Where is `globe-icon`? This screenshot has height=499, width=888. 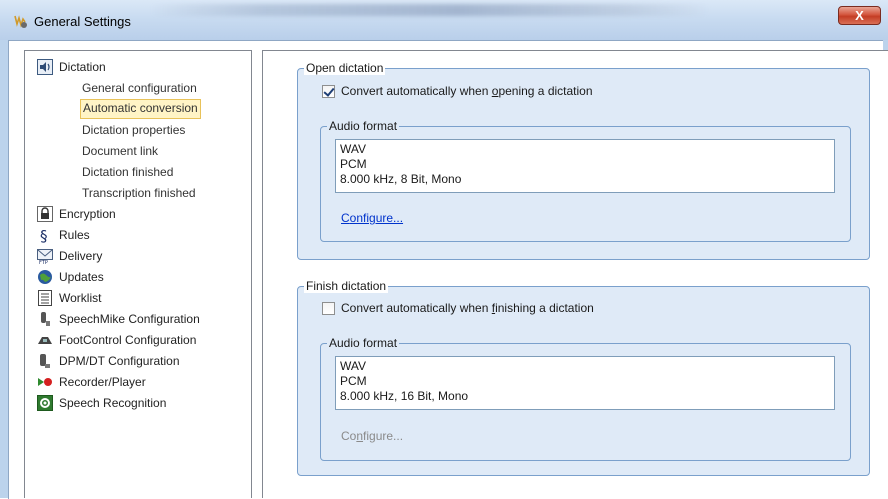 globe-icon is located at coordinates (45, 277).